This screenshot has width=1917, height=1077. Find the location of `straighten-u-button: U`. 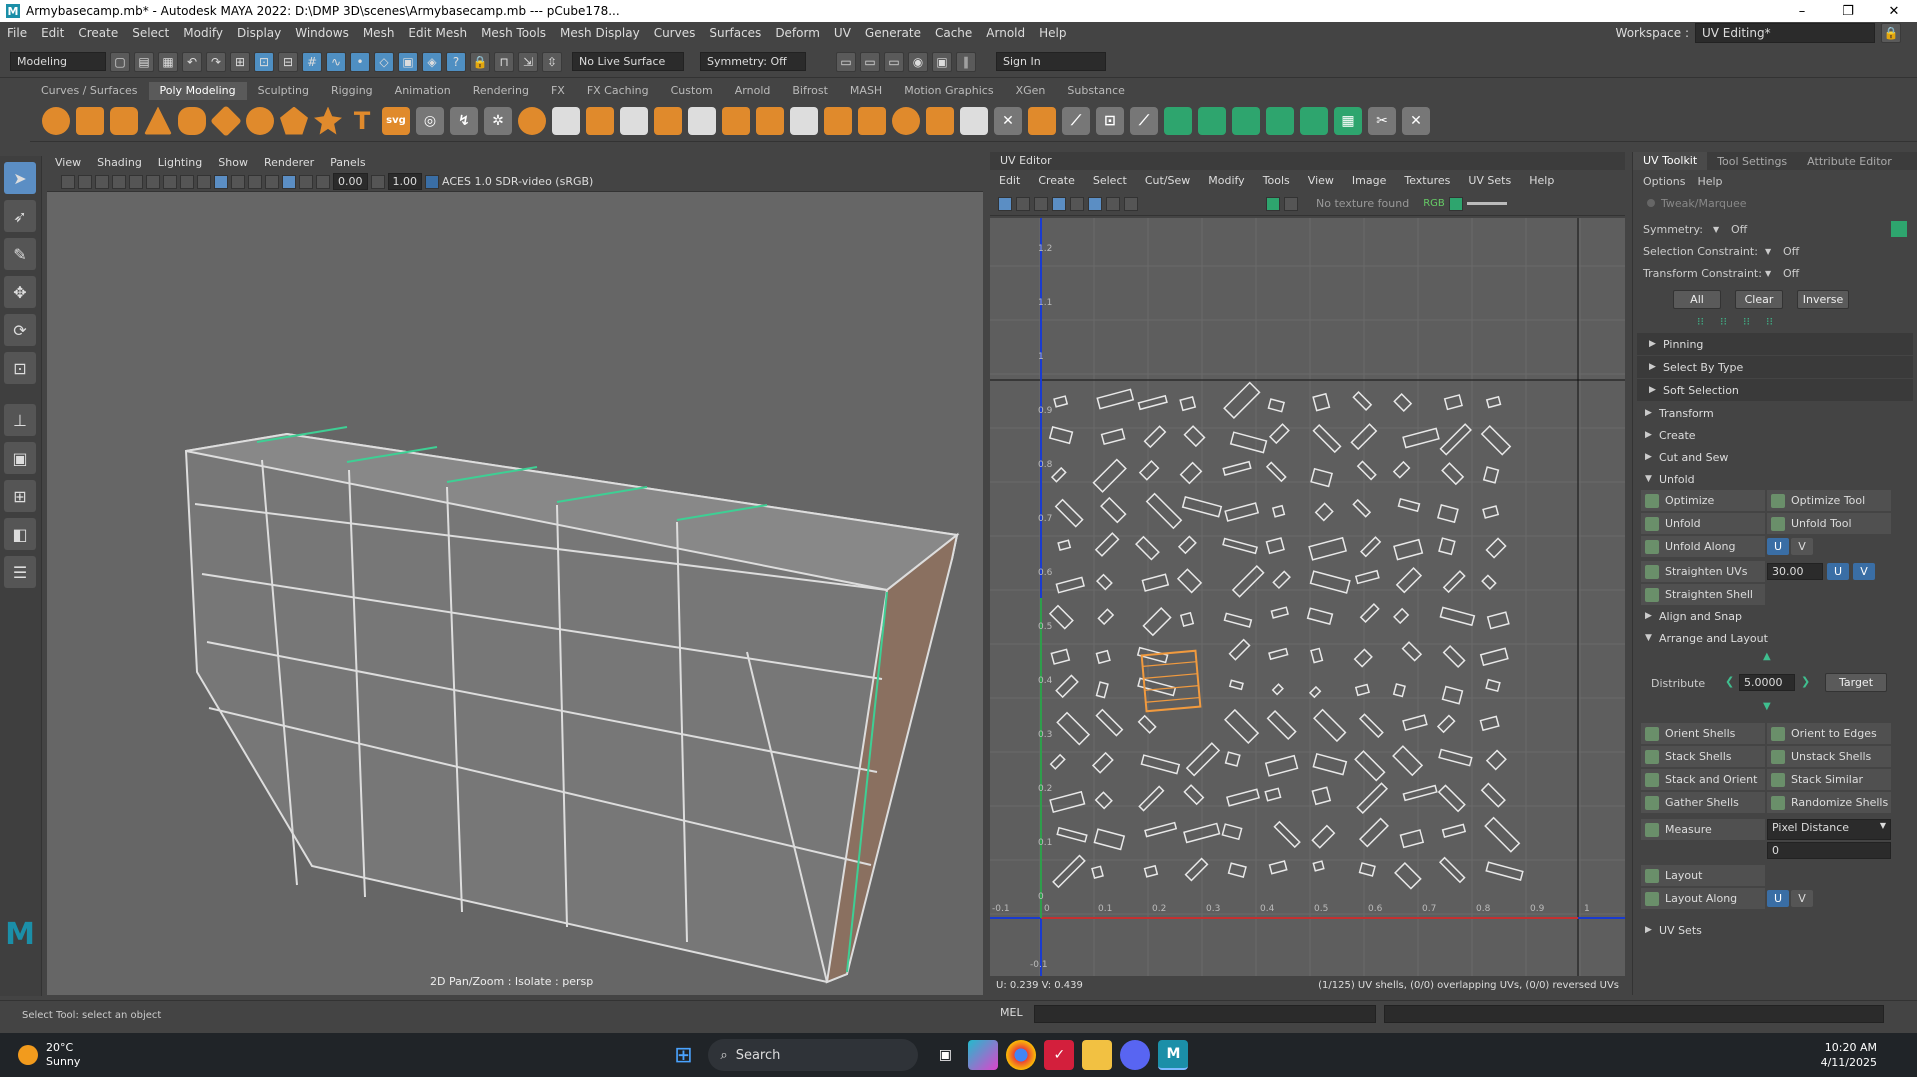

straighten-u-button: U is located at coordinates (1838, 571).